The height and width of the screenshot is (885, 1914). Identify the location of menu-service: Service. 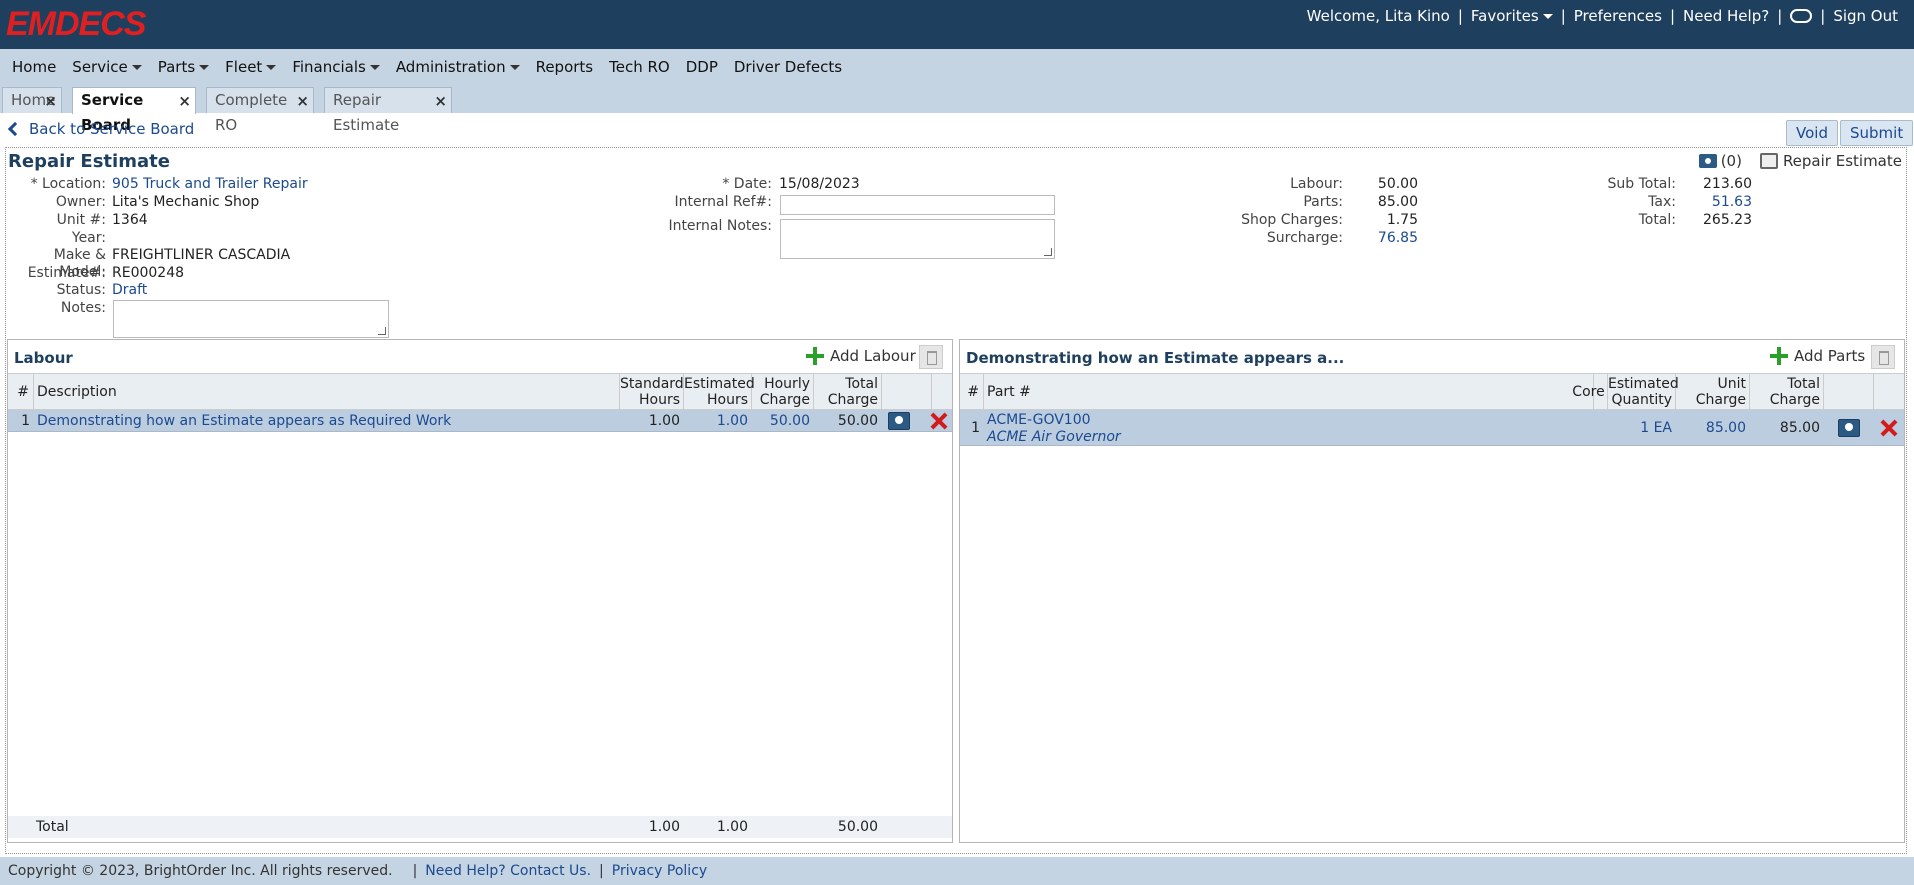
(106, 67).